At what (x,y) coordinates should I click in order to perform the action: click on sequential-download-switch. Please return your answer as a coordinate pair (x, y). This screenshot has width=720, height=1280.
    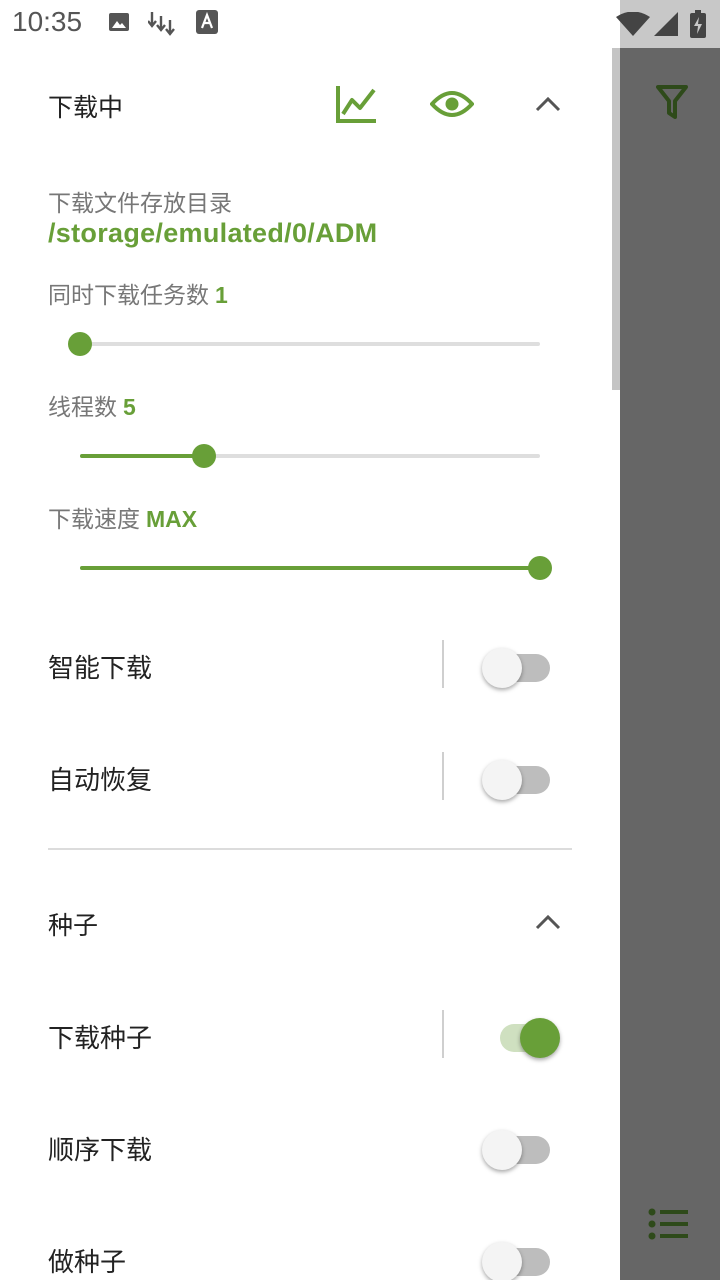
    Looking at the image, I should click on (517, 1147).